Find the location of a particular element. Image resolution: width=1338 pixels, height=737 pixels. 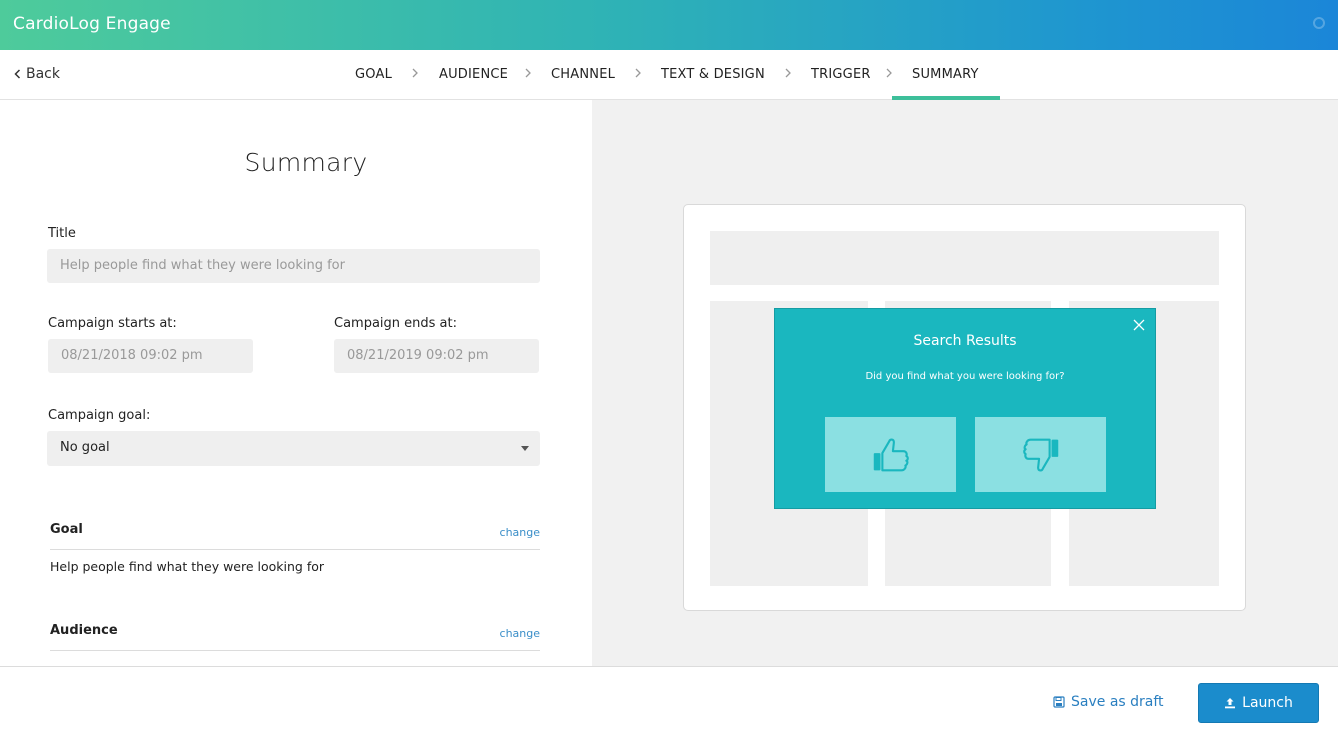

close-icon is located at coordinates (1139, 325).